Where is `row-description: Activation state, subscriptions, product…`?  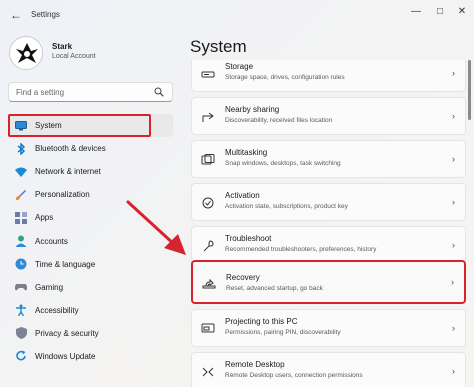 row-description: Activation state, subscriptions, product… is located at coordinates (286, 206).